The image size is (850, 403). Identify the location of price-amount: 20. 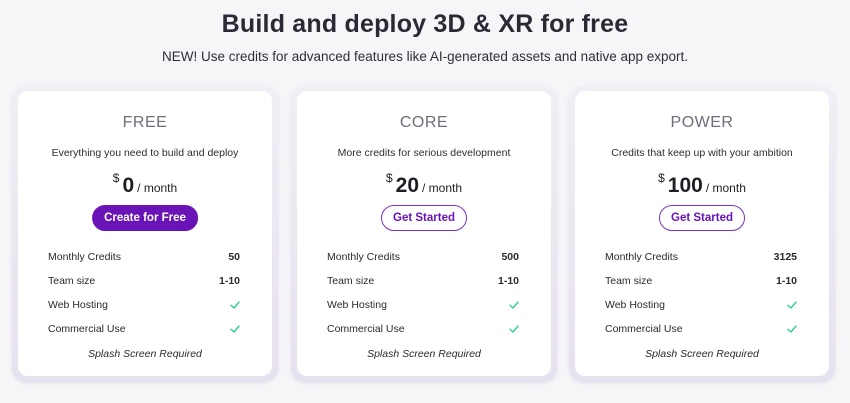
(407, 185).